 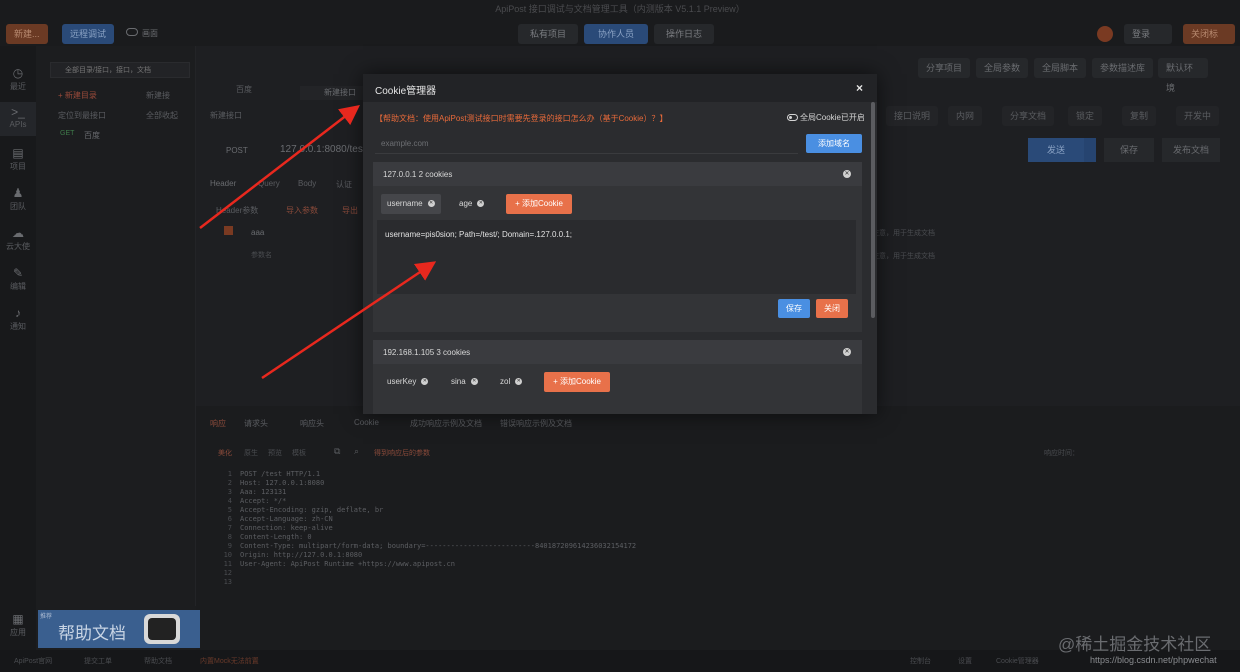 I want to click on close-icon: ×, so click(x=859, y=88).